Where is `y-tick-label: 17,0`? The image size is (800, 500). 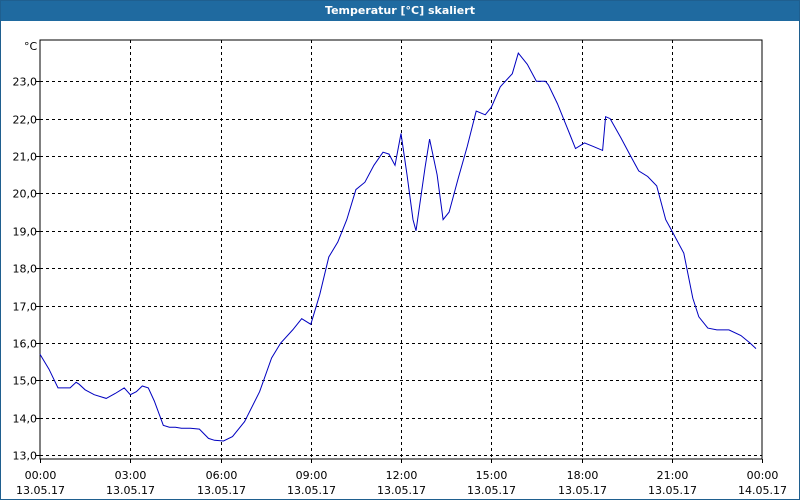
y-tick-label: 17,0 is located at coordinates (25, 307).